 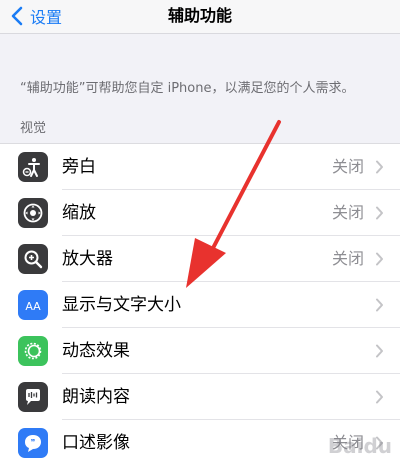 I want to click on audio-description-icon: ❞, so click(x=33, y=443).